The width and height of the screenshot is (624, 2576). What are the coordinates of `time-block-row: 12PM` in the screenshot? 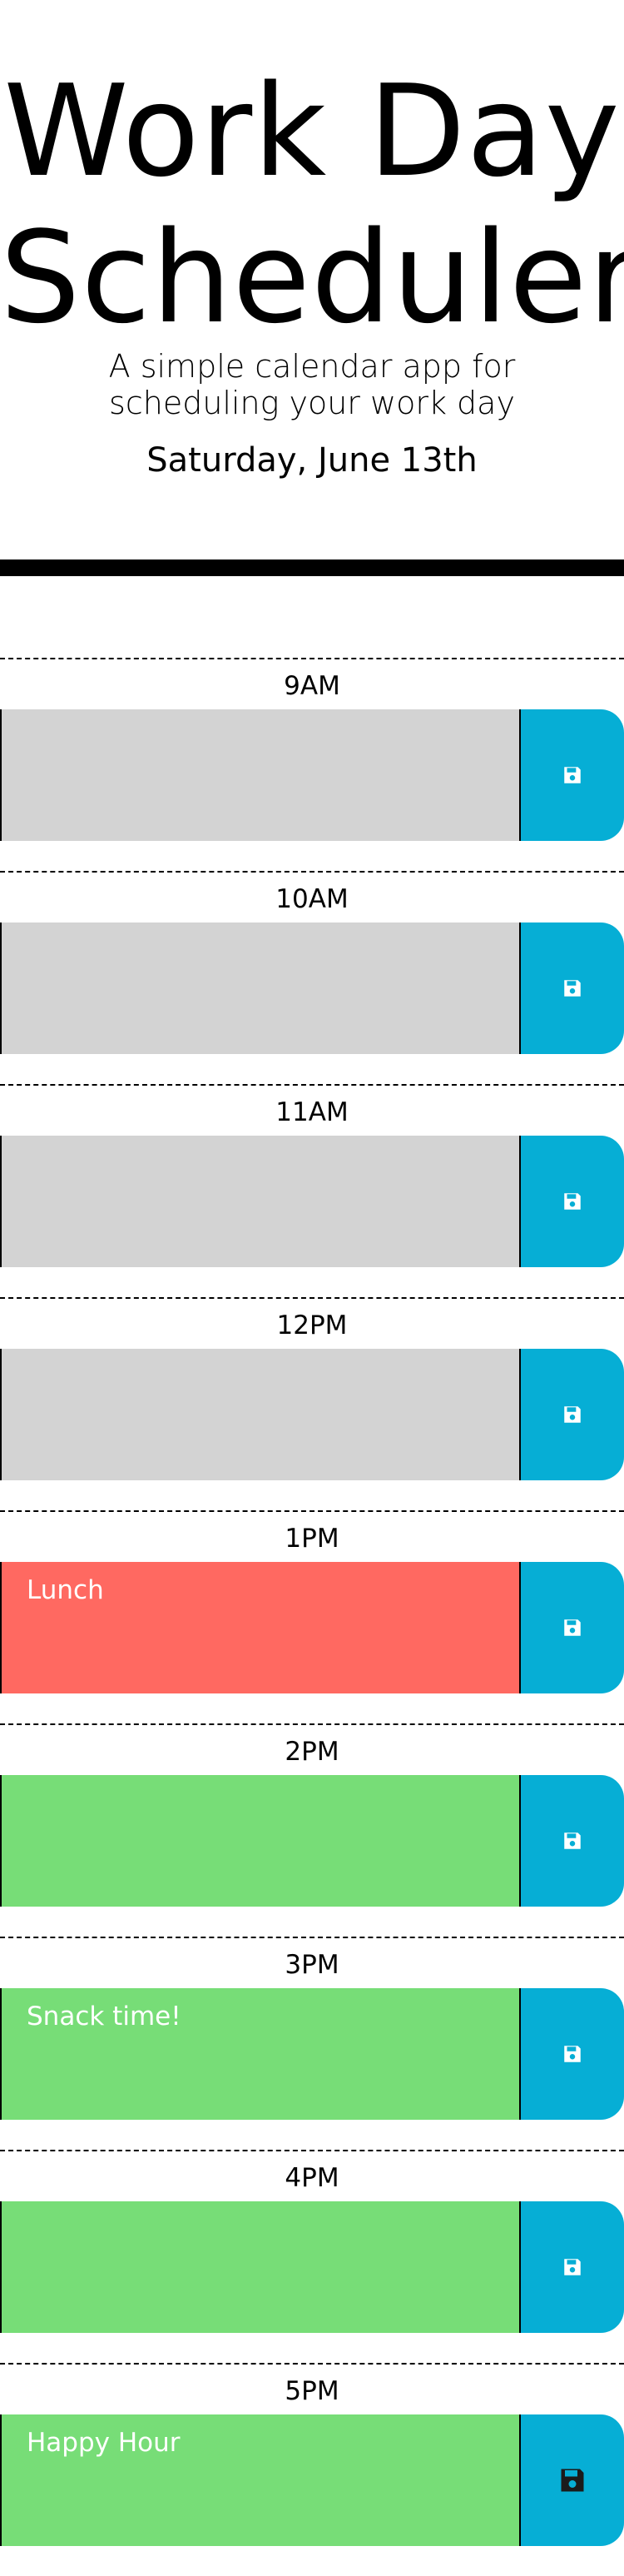 It's located at (312, 1403).